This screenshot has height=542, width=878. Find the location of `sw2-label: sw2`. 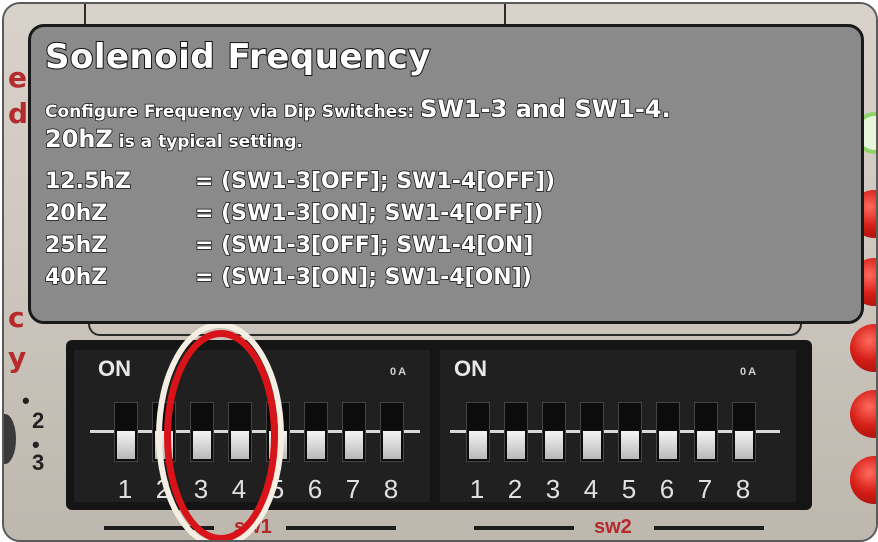

sw2-label: sw2 is located at coordinates (613, 527).